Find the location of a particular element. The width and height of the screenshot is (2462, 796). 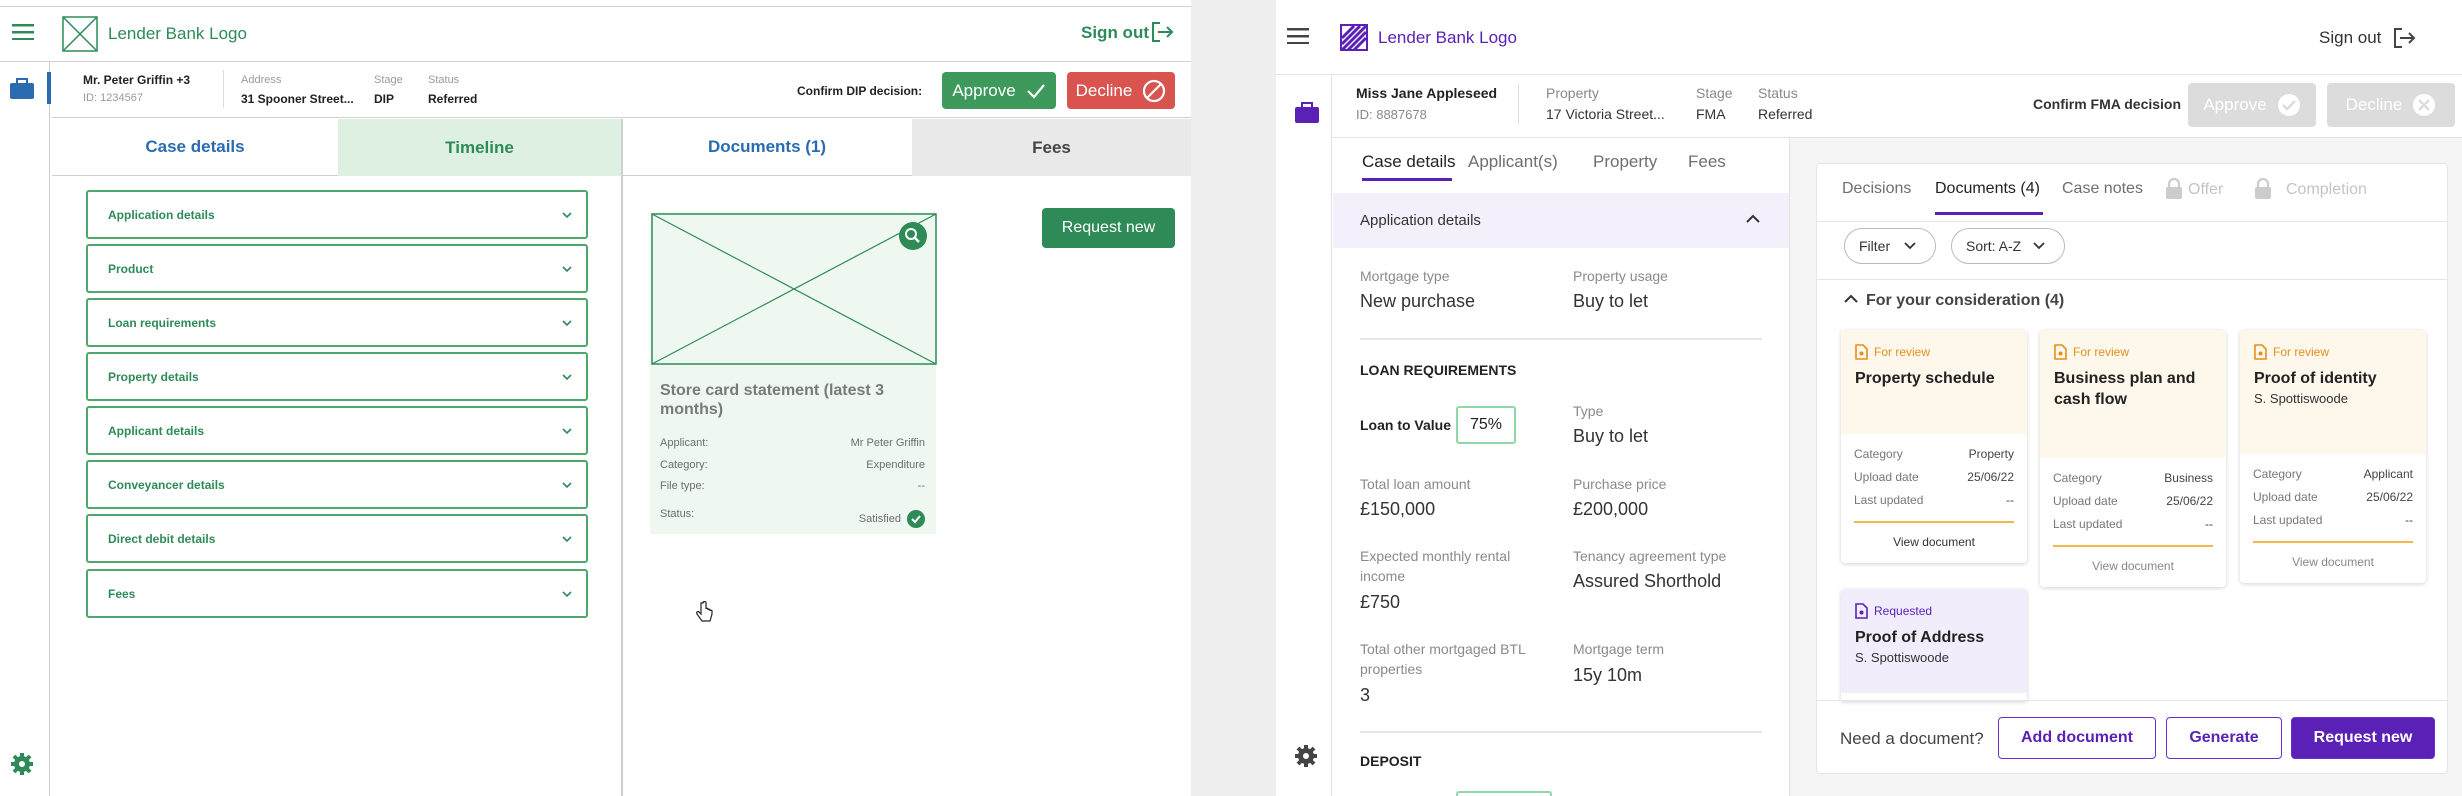

card-subtitle: S. Spottiswoode is located at coordinates (1902, 657).